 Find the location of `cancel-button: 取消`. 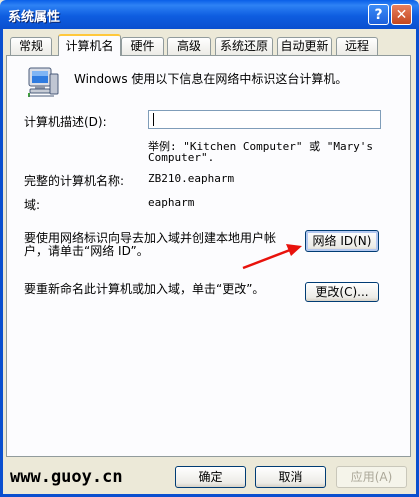

cancel-button: 取消 is located at coordinates (290, 477).